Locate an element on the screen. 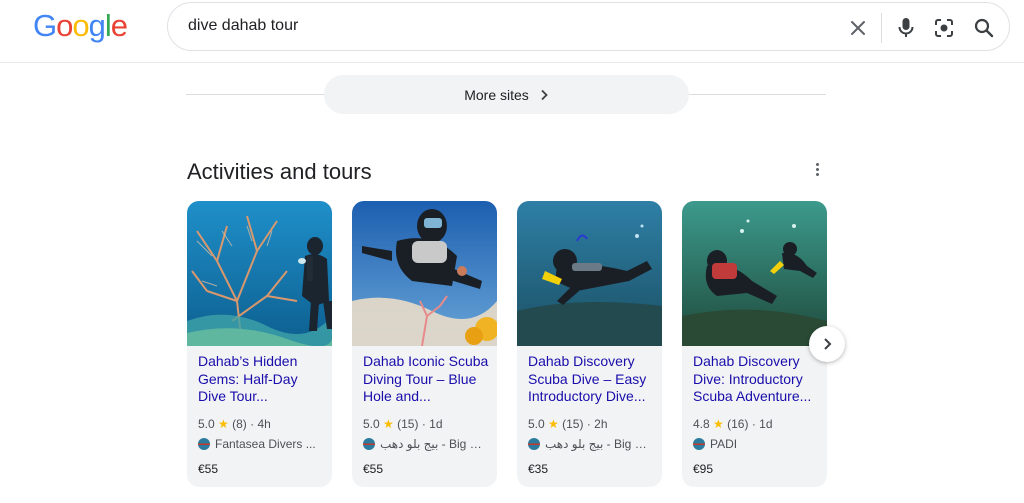  review-count: (16) is located at coordinates (738, 424).